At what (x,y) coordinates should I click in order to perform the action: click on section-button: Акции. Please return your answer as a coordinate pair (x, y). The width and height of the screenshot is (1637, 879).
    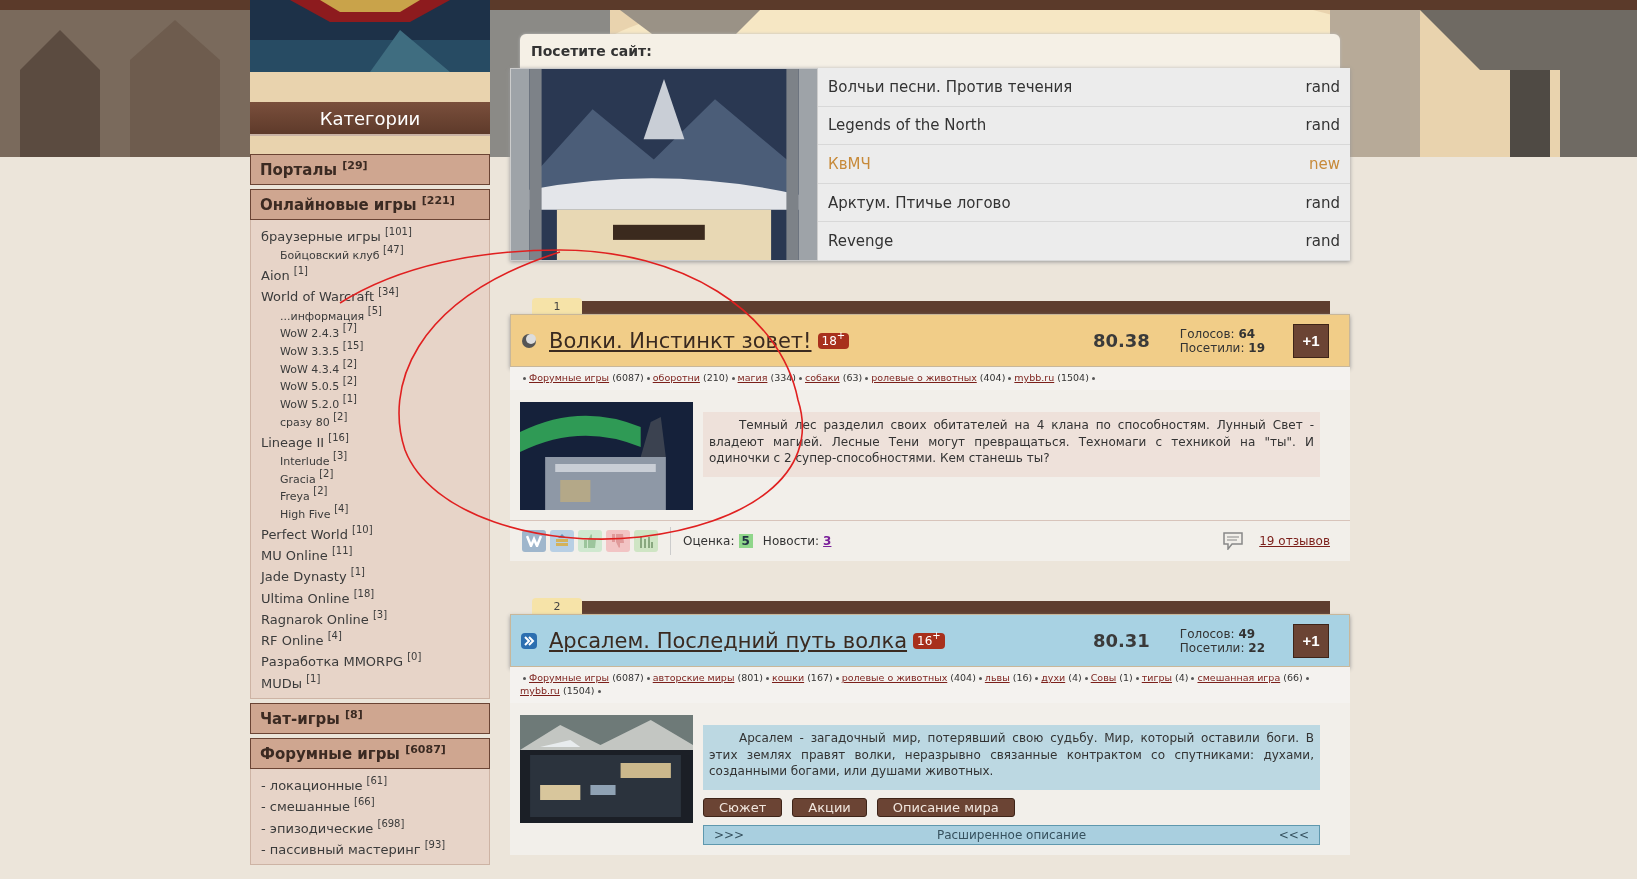
    Looking at the image, I should click on (829, 807).